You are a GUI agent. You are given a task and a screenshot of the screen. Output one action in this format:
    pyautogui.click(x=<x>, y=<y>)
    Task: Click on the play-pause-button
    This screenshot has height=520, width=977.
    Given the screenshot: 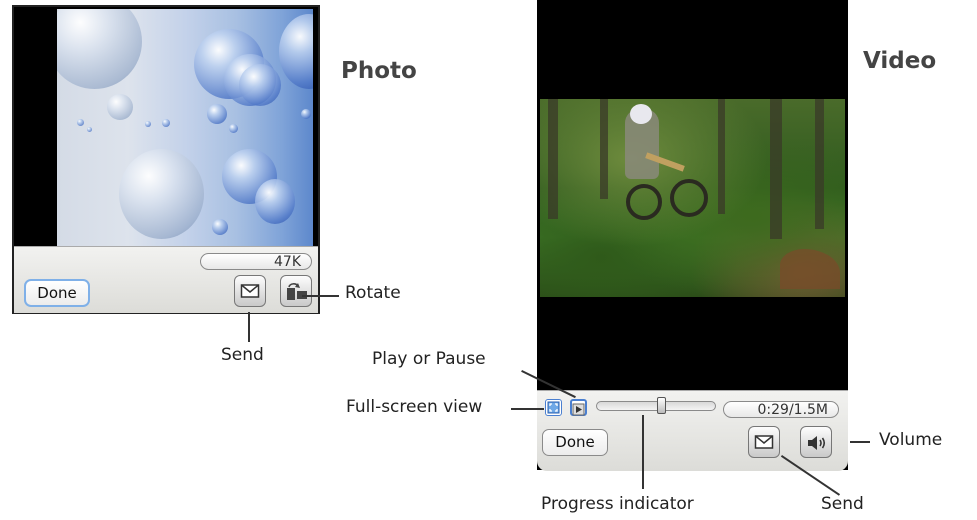 What is the action you would take?
    pyautogui.click(x=578, y=407)
    